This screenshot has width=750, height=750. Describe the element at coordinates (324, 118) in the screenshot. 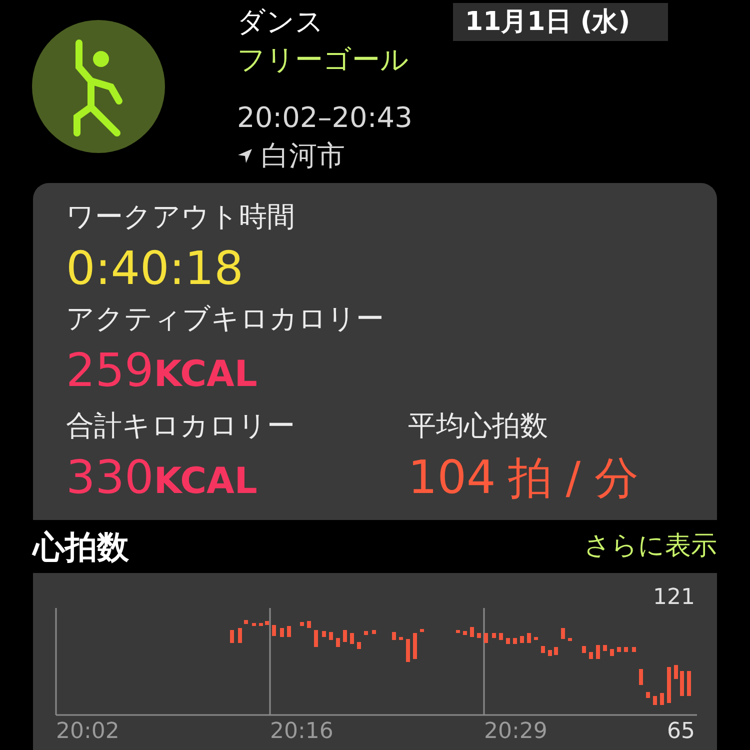

I see `time-range: 20:02–20:43` at that location.